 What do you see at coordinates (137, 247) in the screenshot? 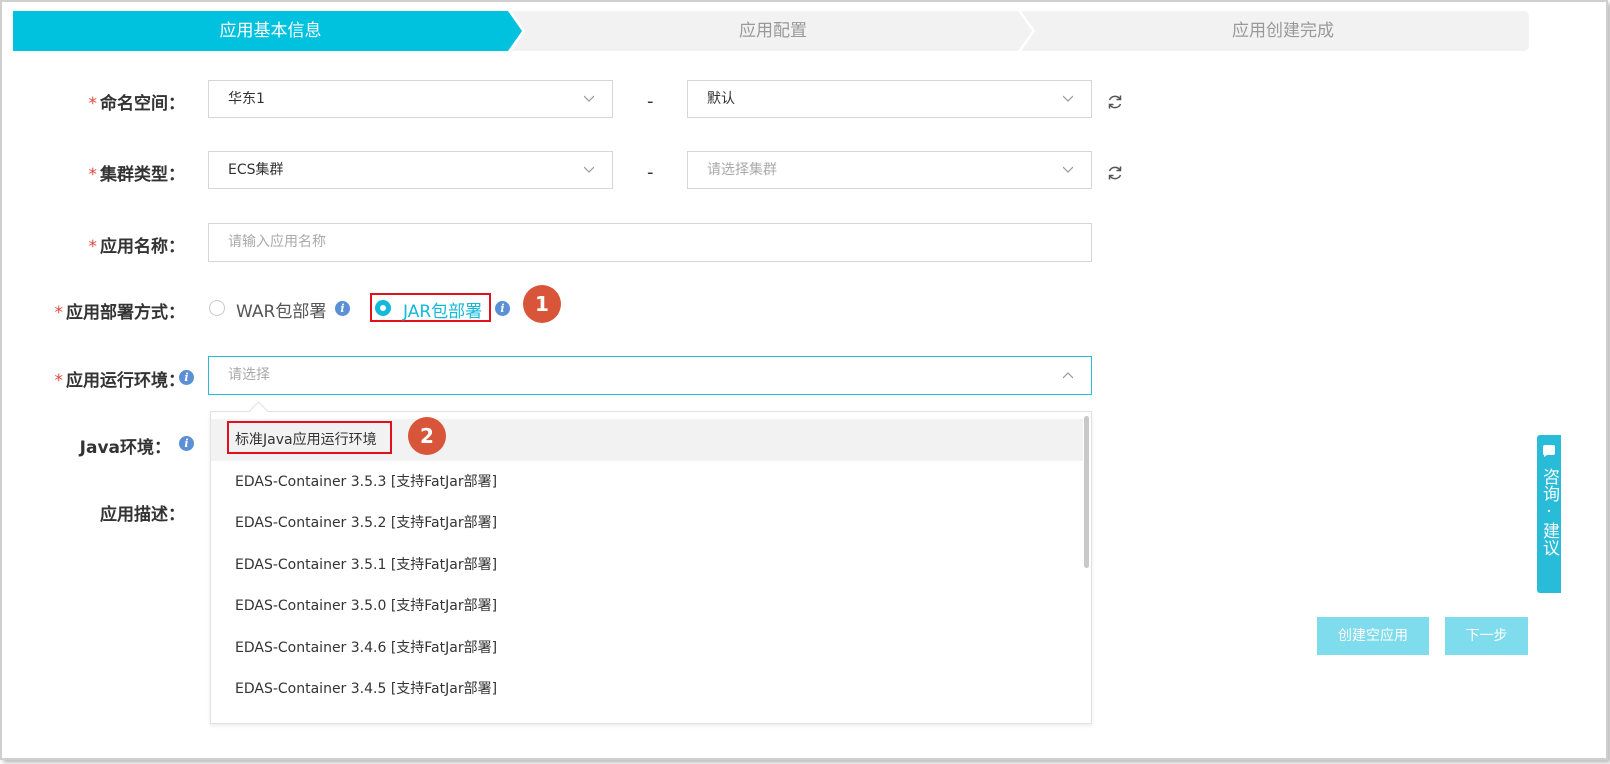
I see `app-name-label: * 应用名称：` at bounding box center [137, 247].